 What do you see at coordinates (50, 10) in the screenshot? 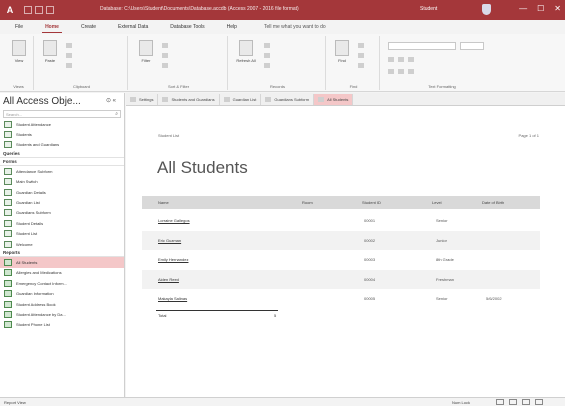
I see `redo-icon` at bounding box center [50, 10].